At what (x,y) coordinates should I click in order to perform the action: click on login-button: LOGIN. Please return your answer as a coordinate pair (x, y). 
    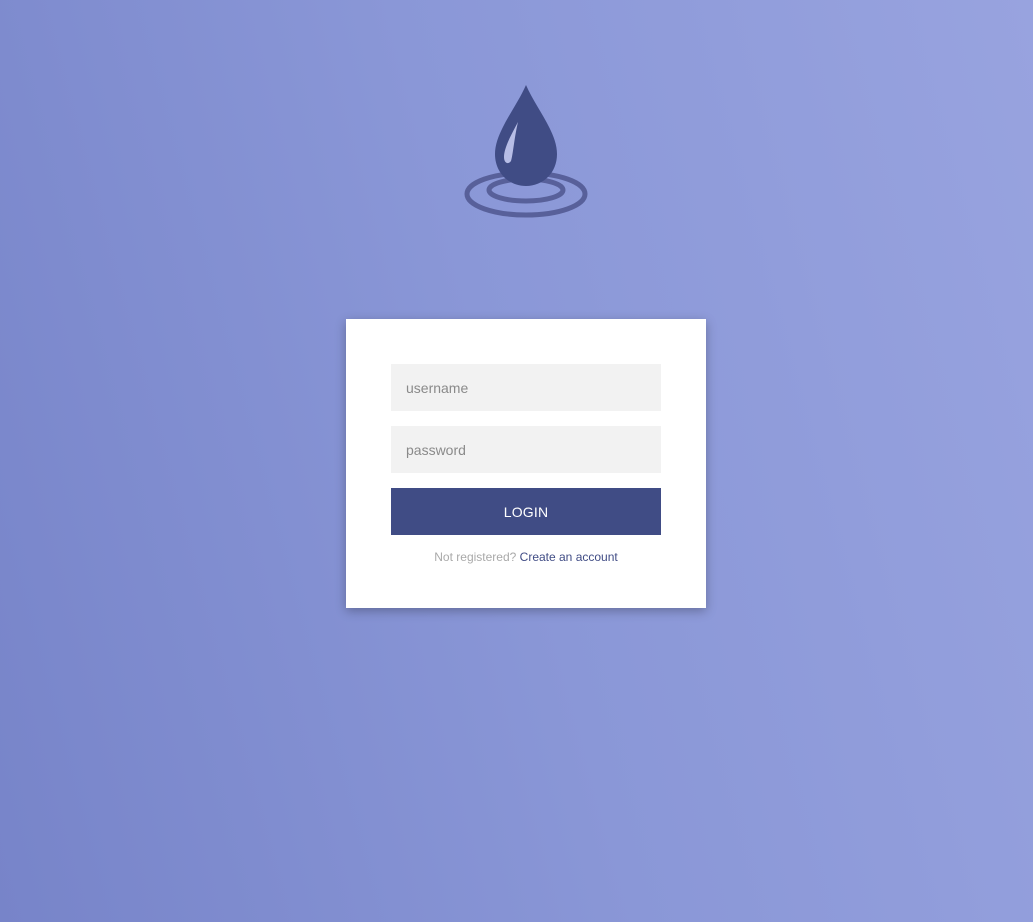
    Looking at the image, I should click on (526, 511).